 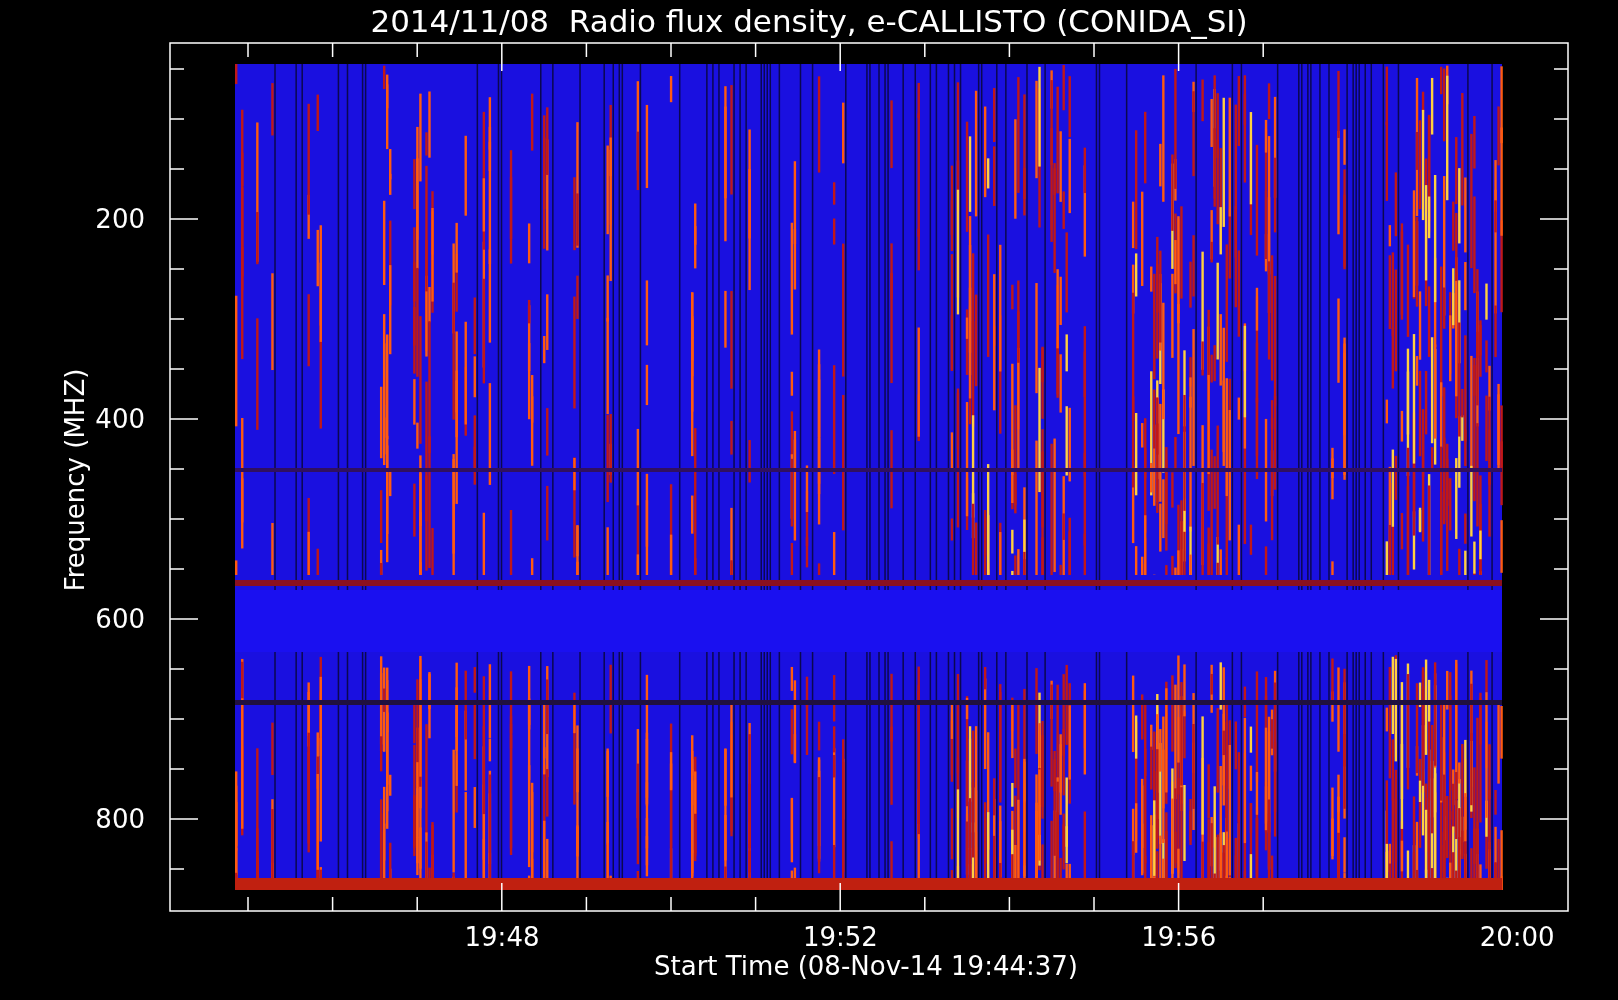 What do you see at coordinates (1517, 937) in the screenshot?
I see `tick-label: 20:00` at bounding box center [1517, 937].